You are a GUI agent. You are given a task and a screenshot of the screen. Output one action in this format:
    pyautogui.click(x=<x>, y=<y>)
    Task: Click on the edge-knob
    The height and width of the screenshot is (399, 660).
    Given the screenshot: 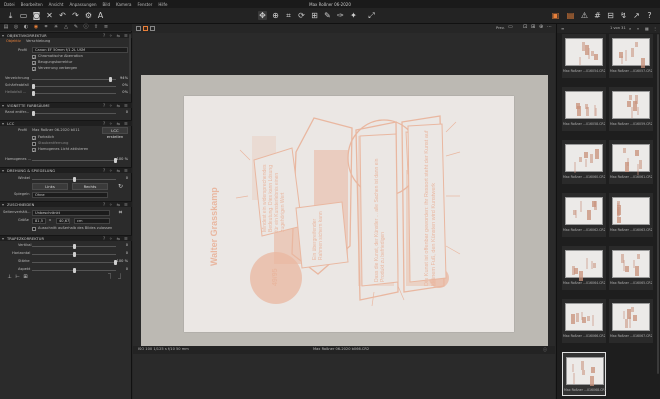 What is the action you would take?
    pyautogui.click(x=33, y=113)
    